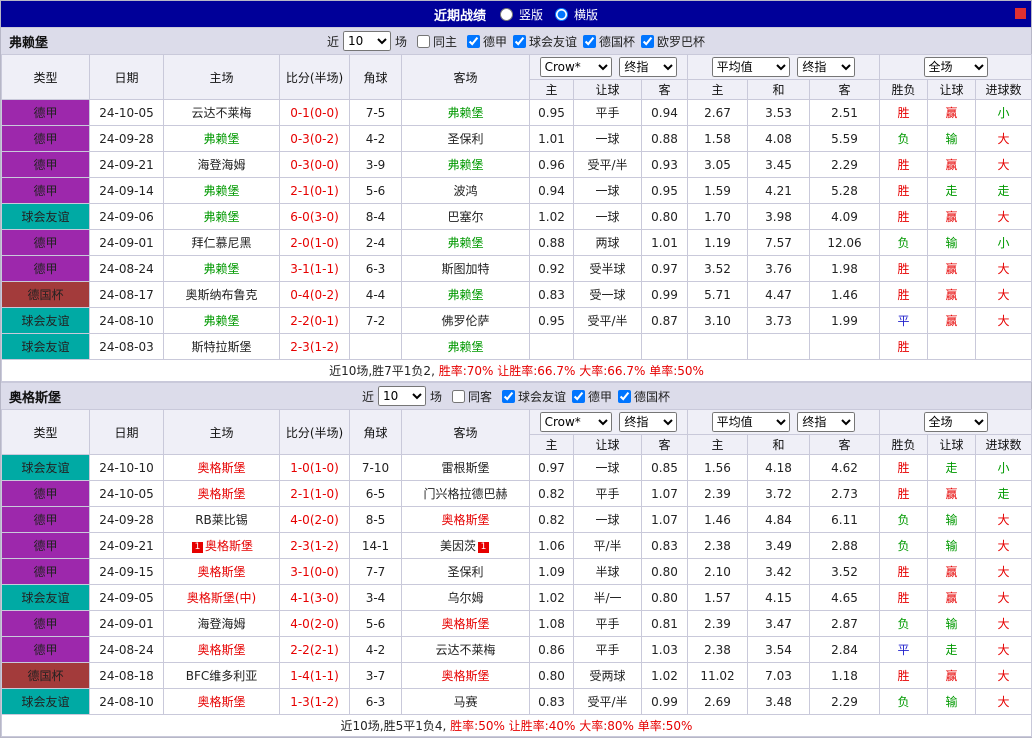 Image resolution: width=1032 pixels, height=738 pixels. Describe the element at coordinates (221, 242) in the screenshot. I see `home-team-cell: 拜仁慕尼黑` at that location.